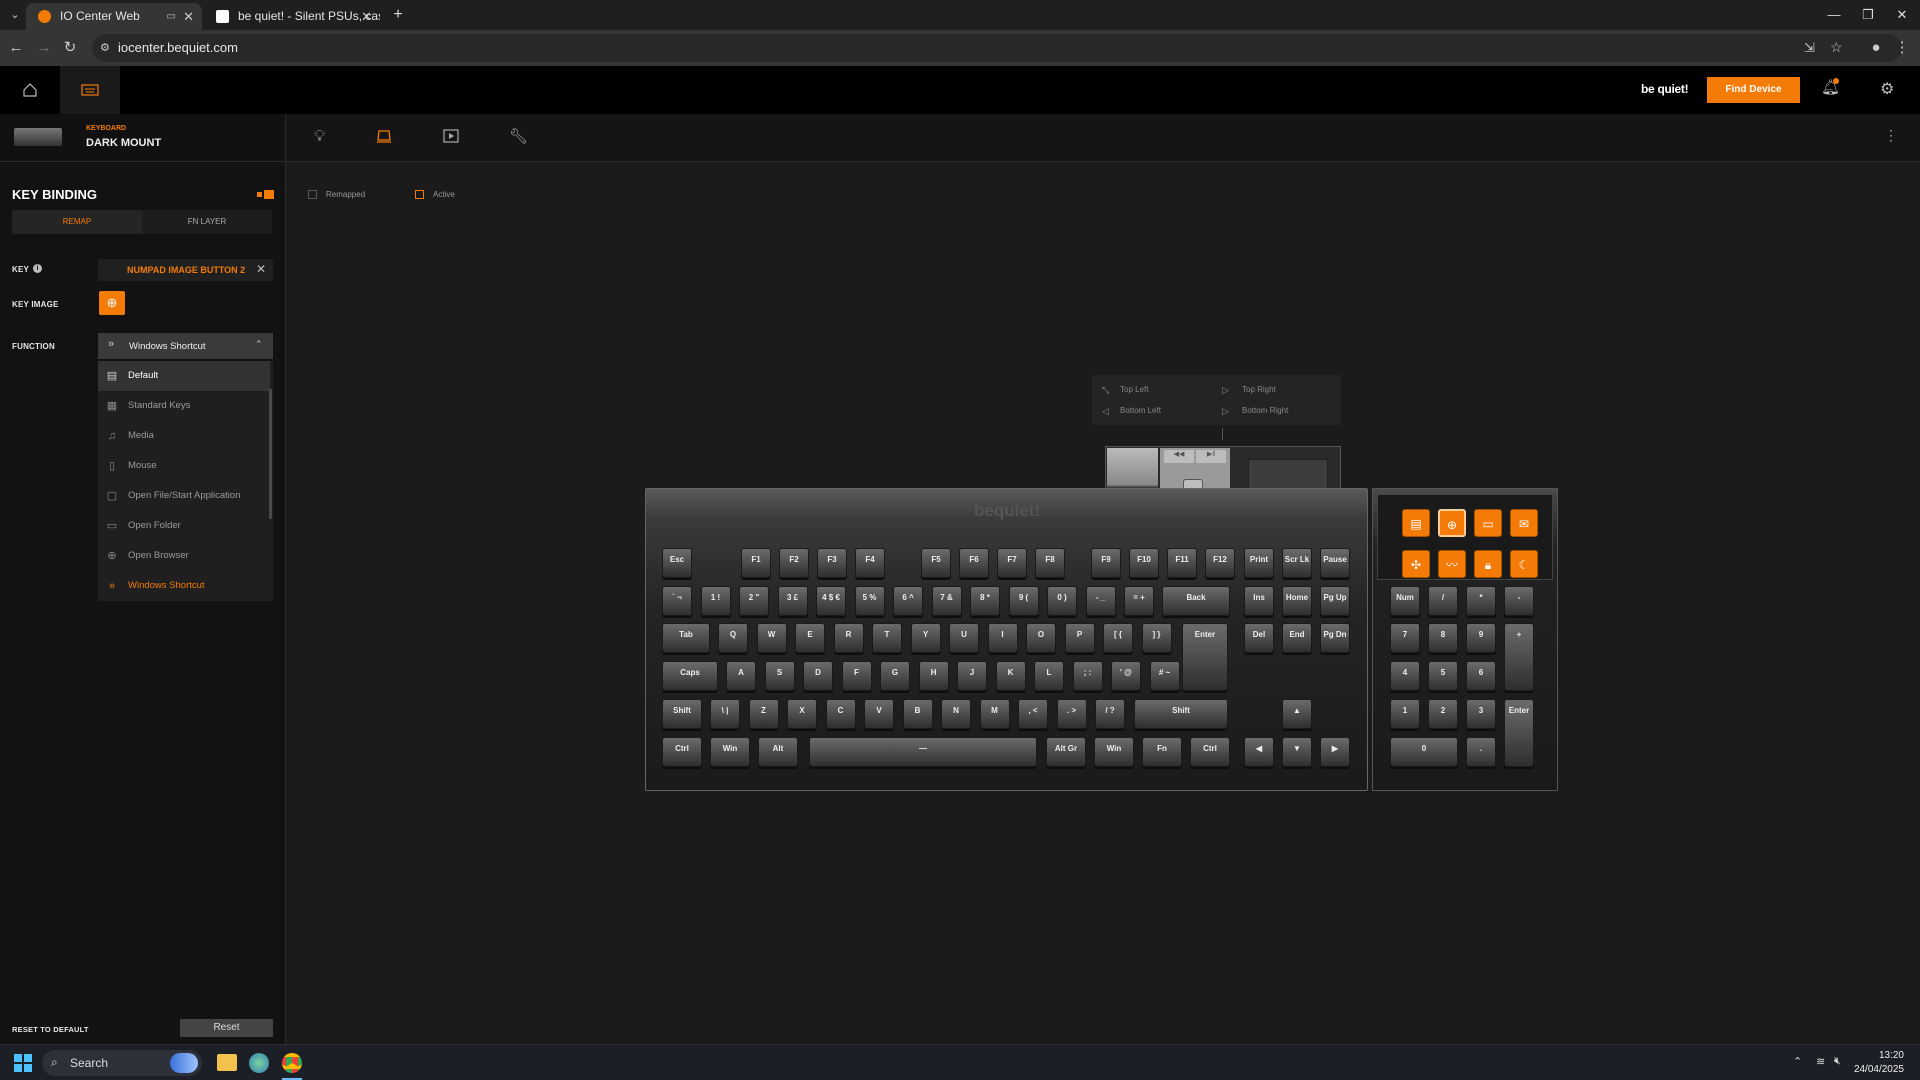 This screenshot has width=1920, height=1080. What do you see at coordinates (1452, 523) in the screenshot?
I see `image-button-globe-icon: ⊕` at bounding box center [1452, 523].